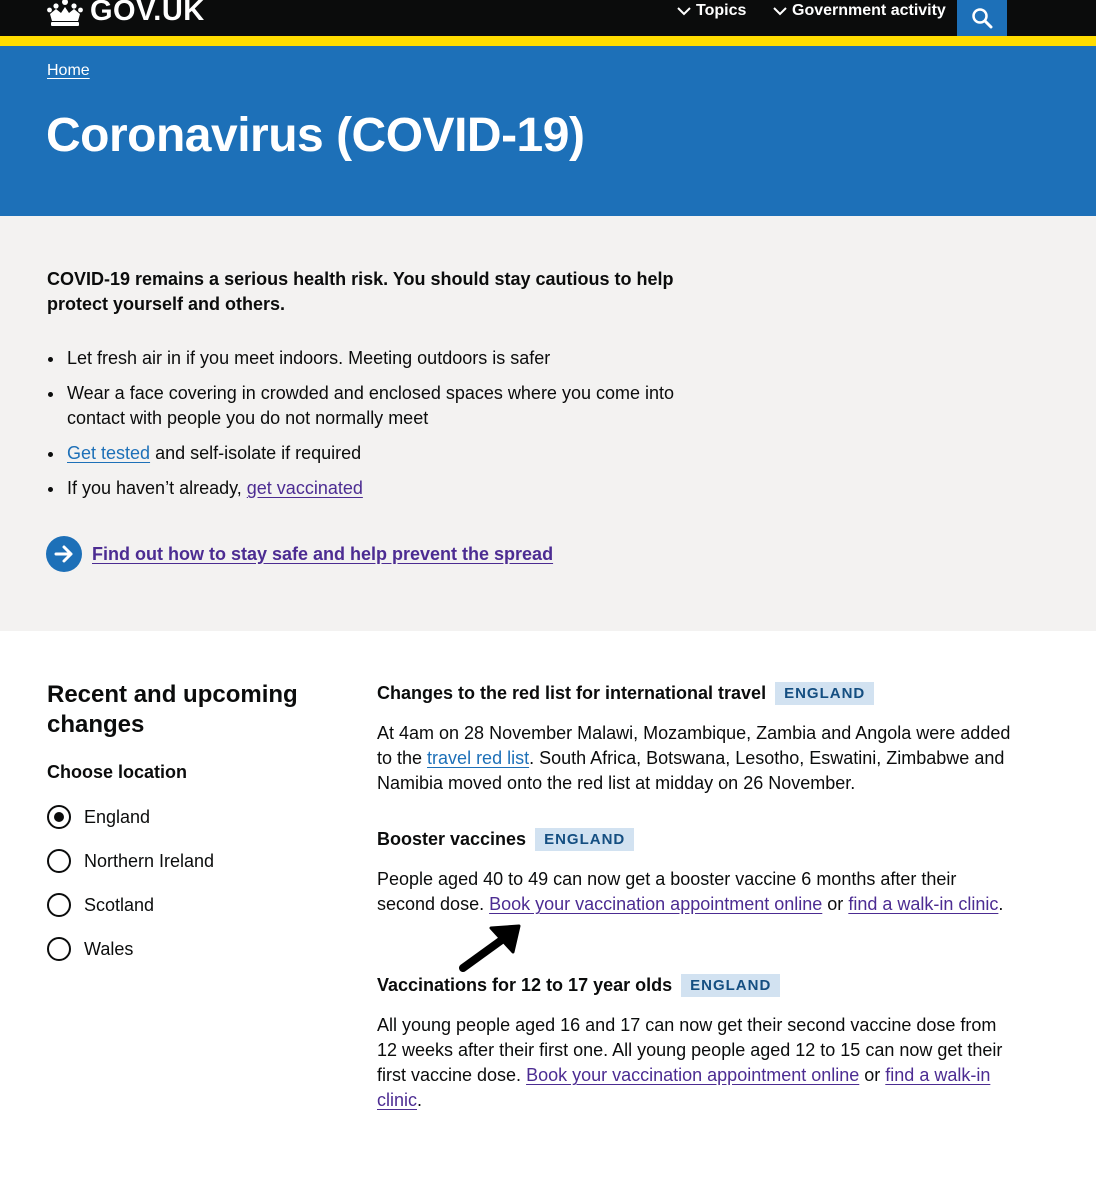 The image size is (1096, 1195). I want to click on radio-scotland: Scotland, so click(100, 905).